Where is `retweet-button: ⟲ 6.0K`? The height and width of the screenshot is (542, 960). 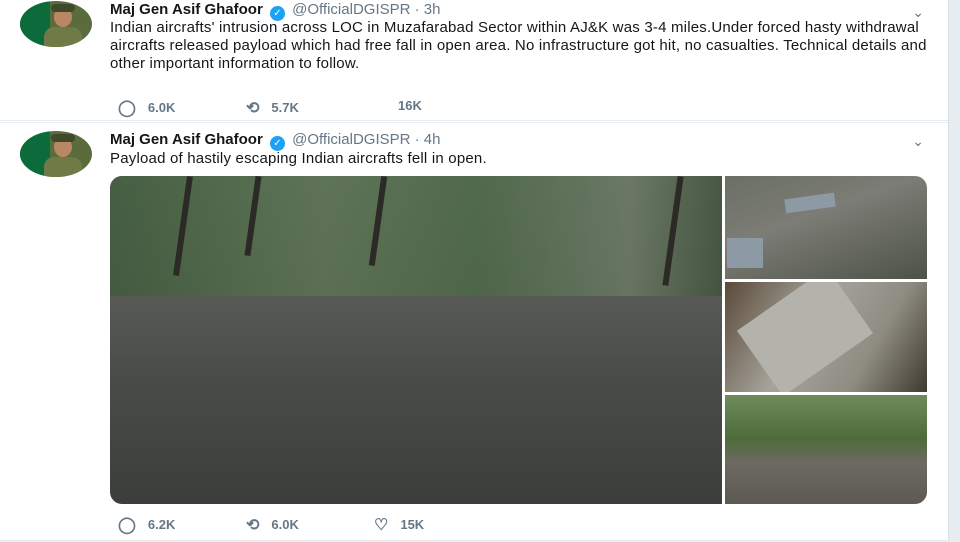 retweet-button: ⟲ 6.0K is located at coordinates (272, 525).